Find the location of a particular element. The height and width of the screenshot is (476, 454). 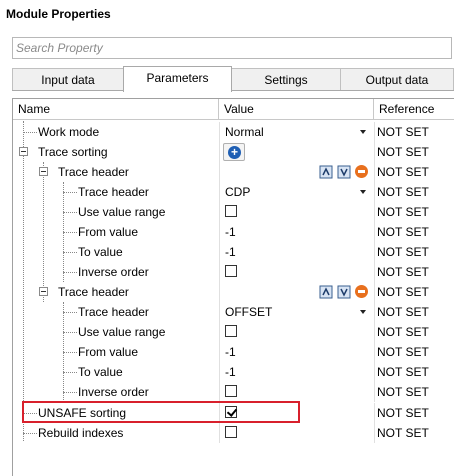

property-row: Rebuild indexes NOT SET is located at coordinates (233, 433).